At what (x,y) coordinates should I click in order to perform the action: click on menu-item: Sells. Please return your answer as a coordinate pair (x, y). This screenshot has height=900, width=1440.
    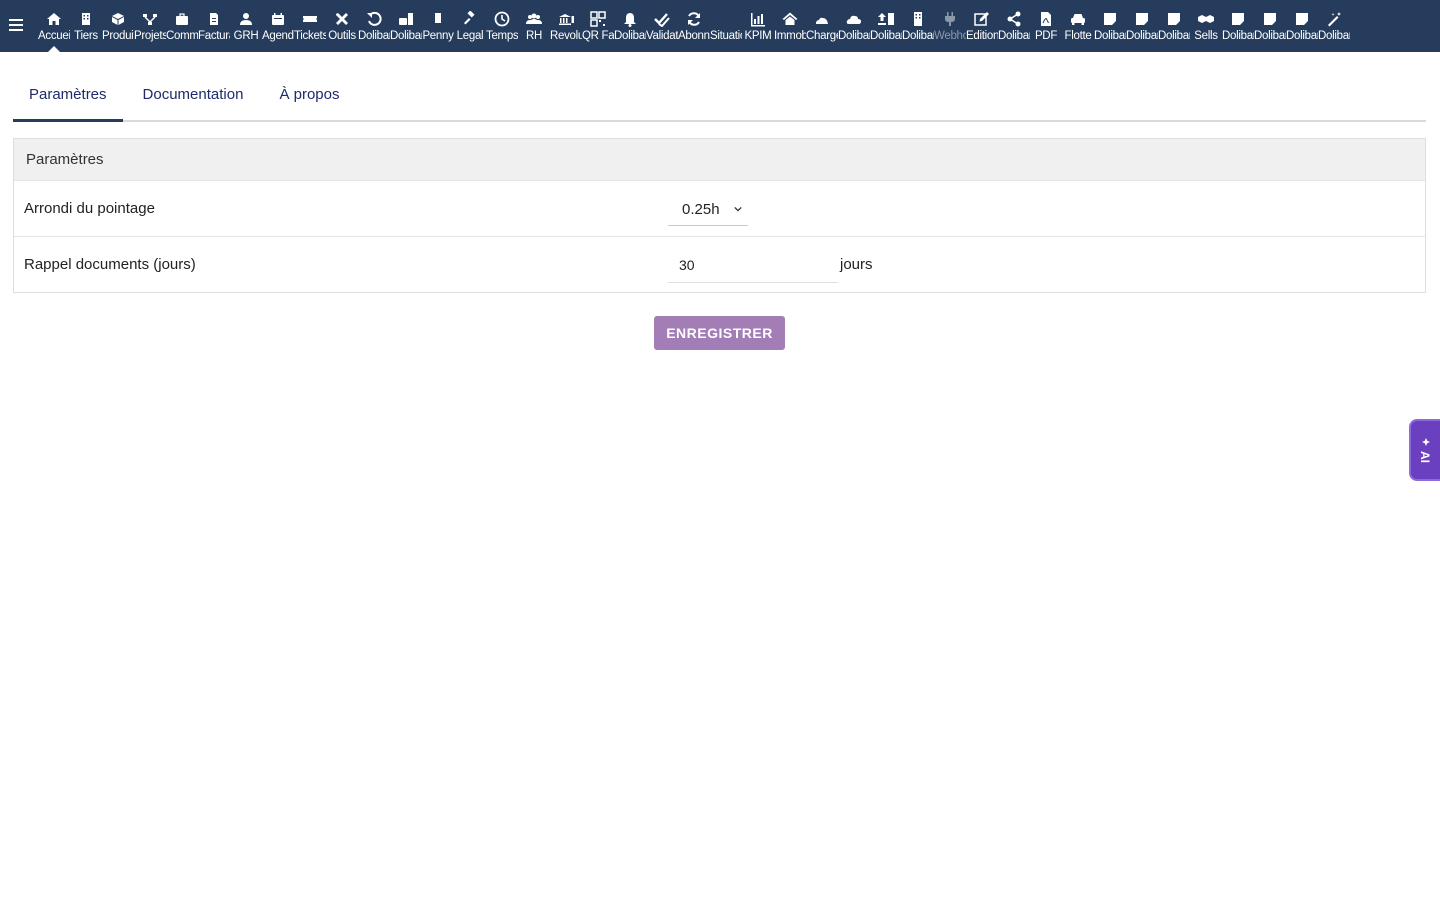
    Looking at the image, I should click on (1206, 26).